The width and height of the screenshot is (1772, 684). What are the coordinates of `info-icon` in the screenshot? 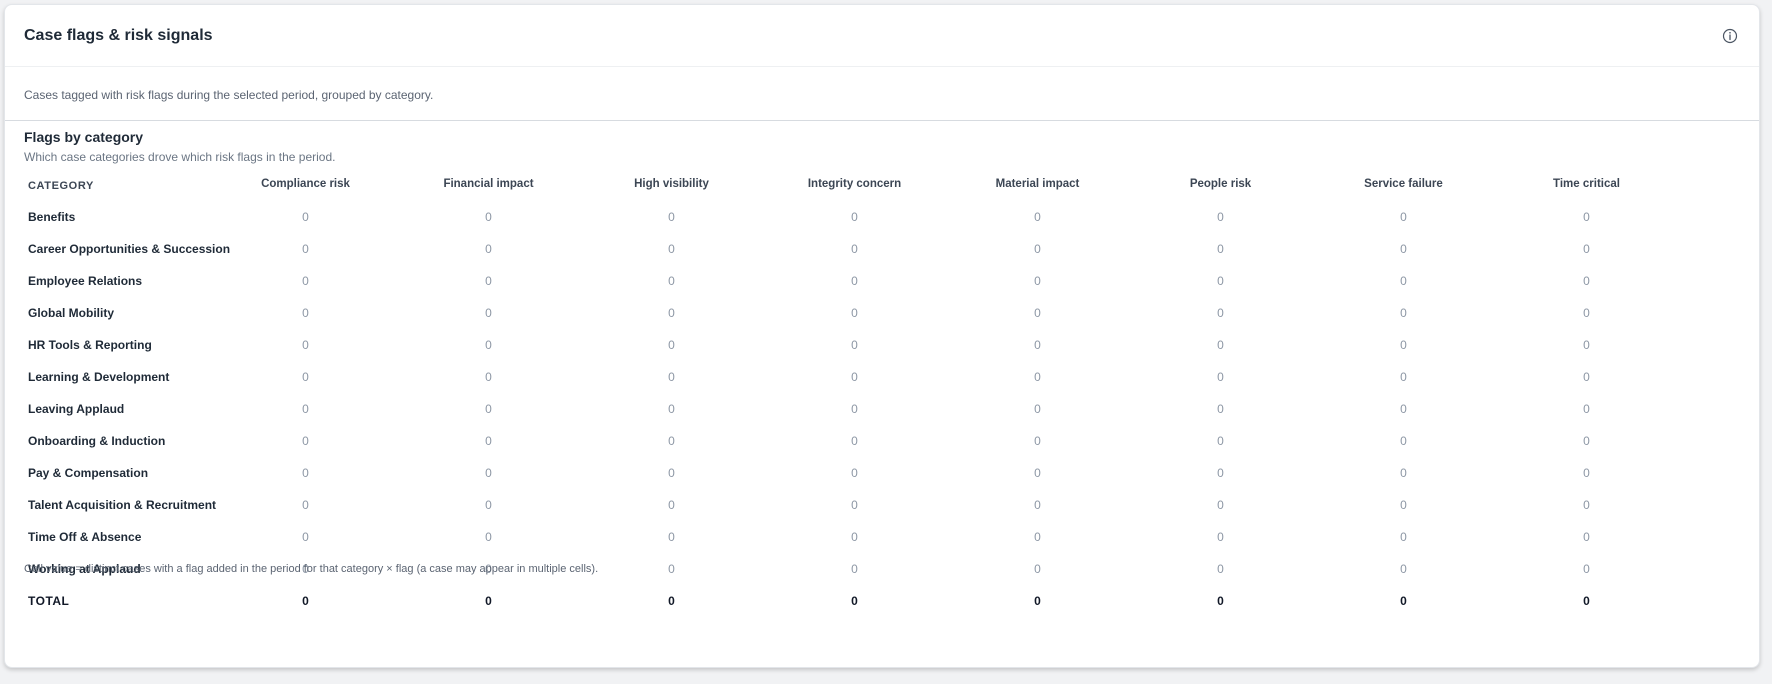 It's located at (1730, 36).